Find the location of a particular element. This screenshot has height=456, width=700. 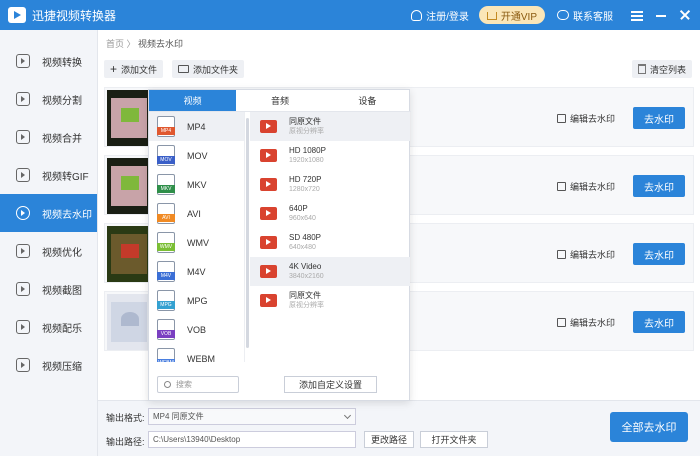

vip-button: 开通VIP is located at coordinates (511, 15).